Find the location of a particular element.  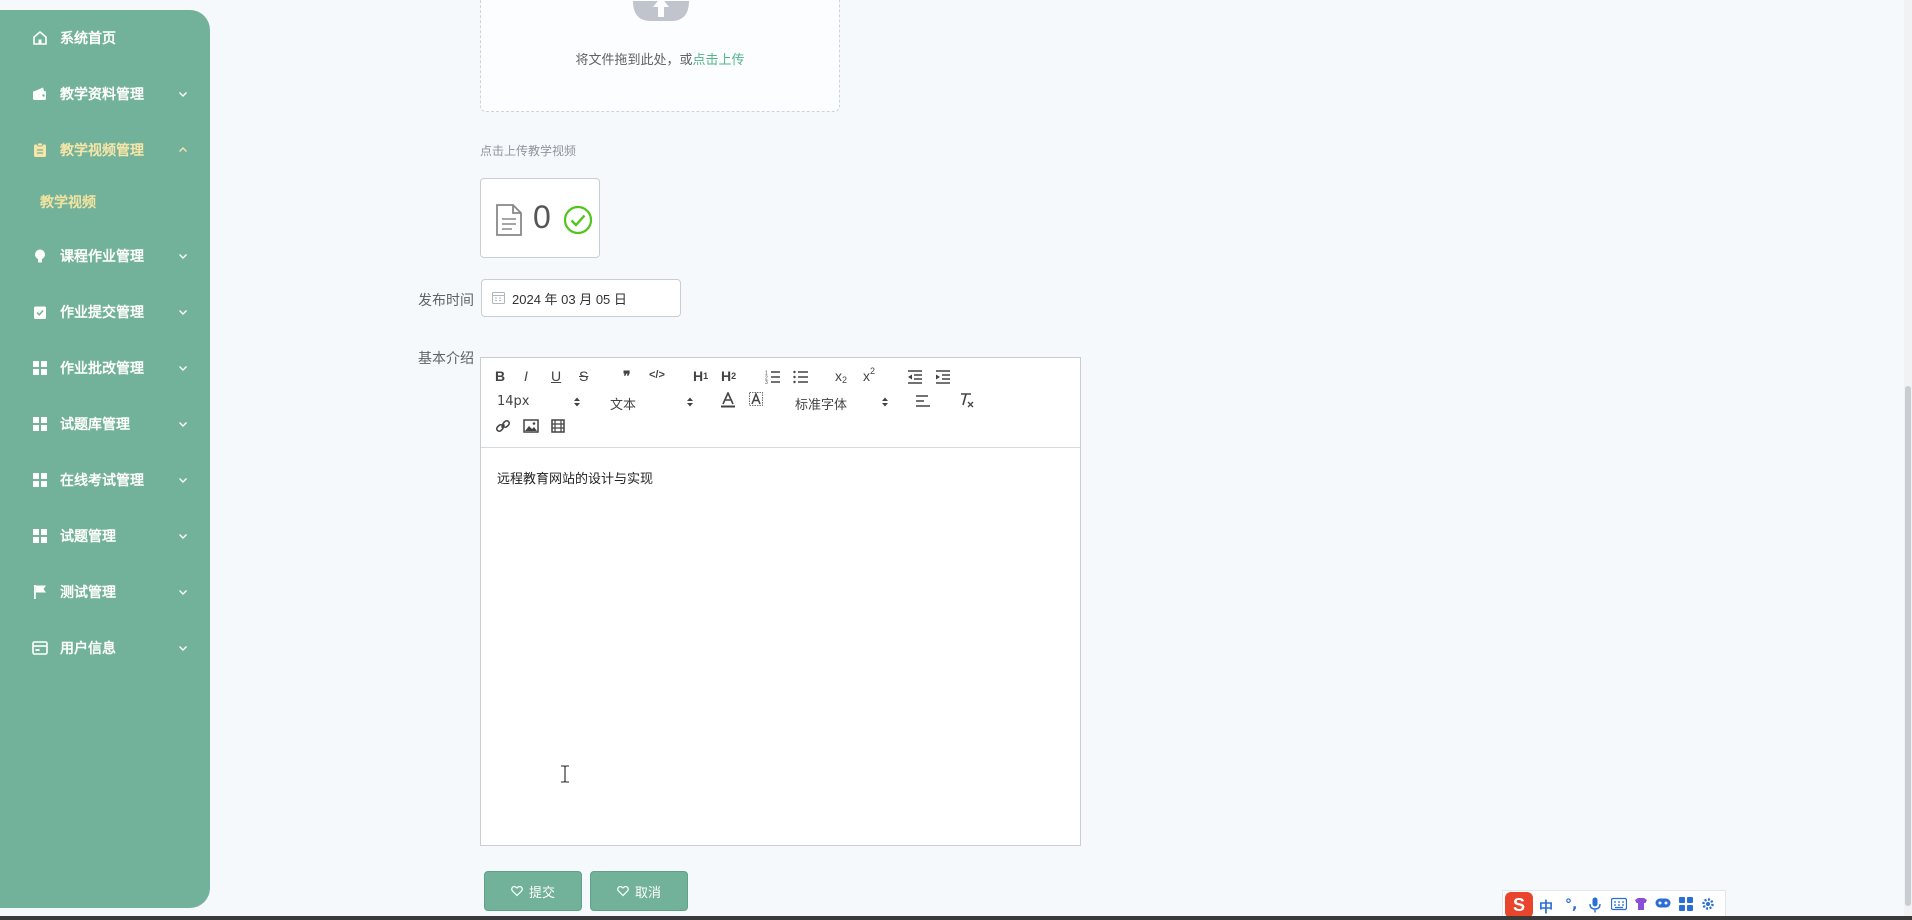

file-count: 0 is located at coordinates (542, 217).